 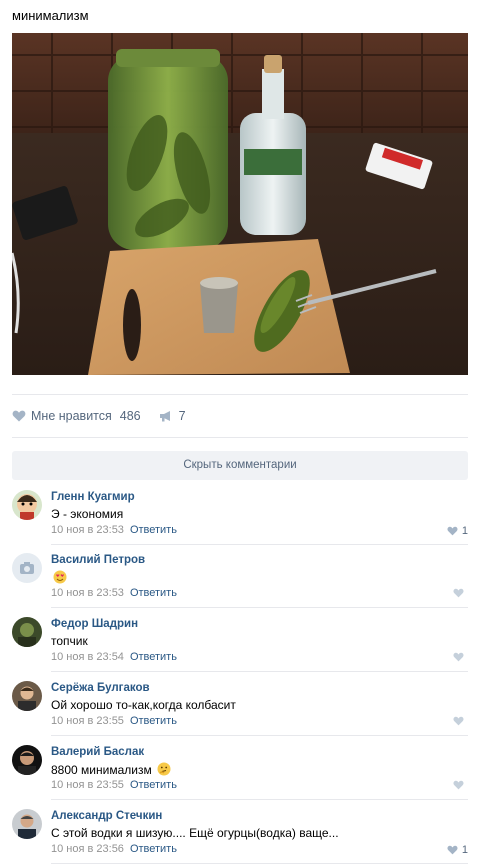 What do you see at coordinates (87, 514) in the screenshot?
I see `comment-text: Э - экономия` at bounding box center [87, 514].